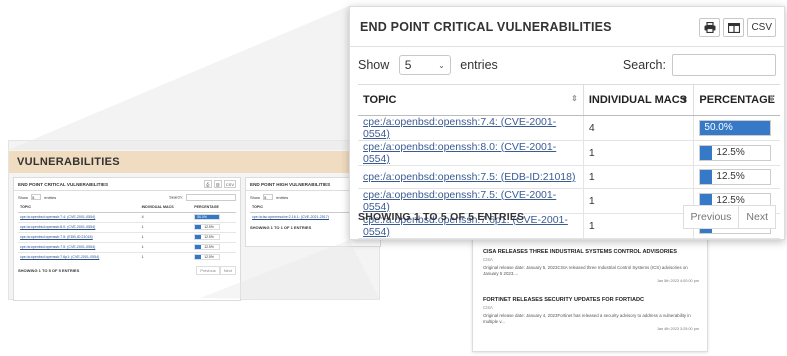 This screenshot has width=787, height=356. I want to click on columns-button, so click(734, 27).